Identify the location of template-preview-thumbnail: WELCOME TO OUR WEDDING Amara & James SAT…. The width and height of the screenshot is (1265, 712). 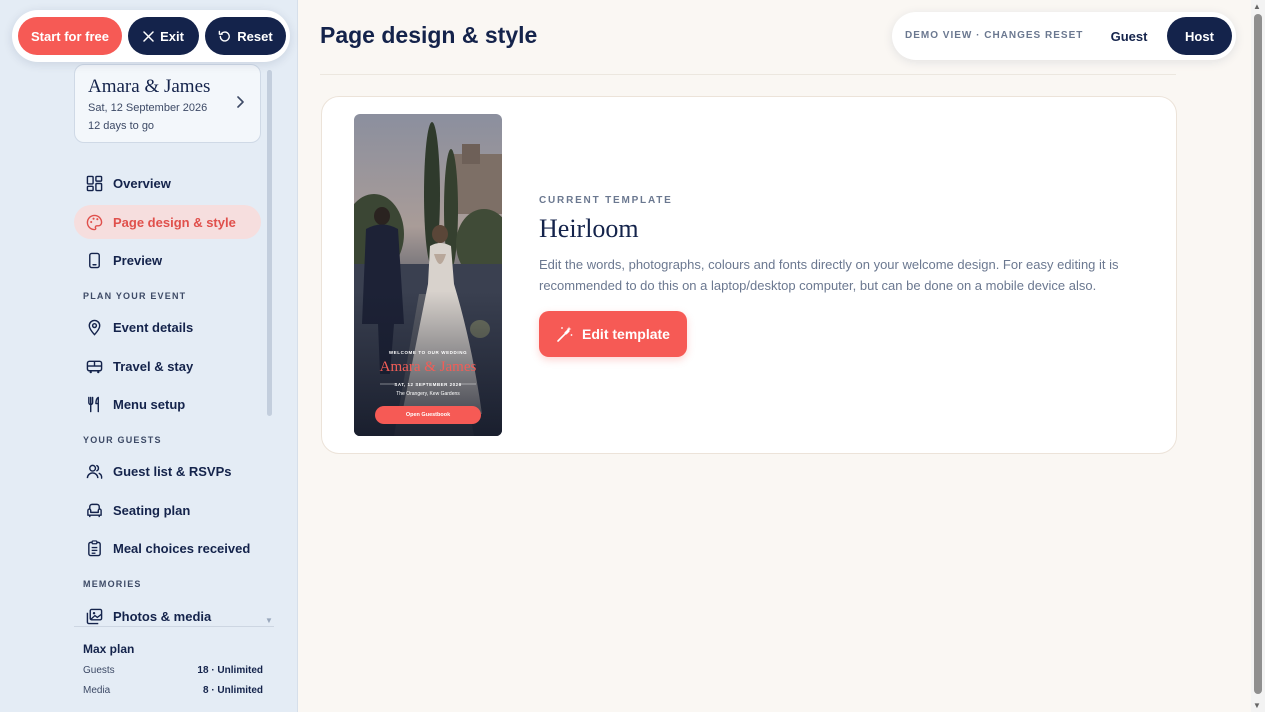
(428, 275).